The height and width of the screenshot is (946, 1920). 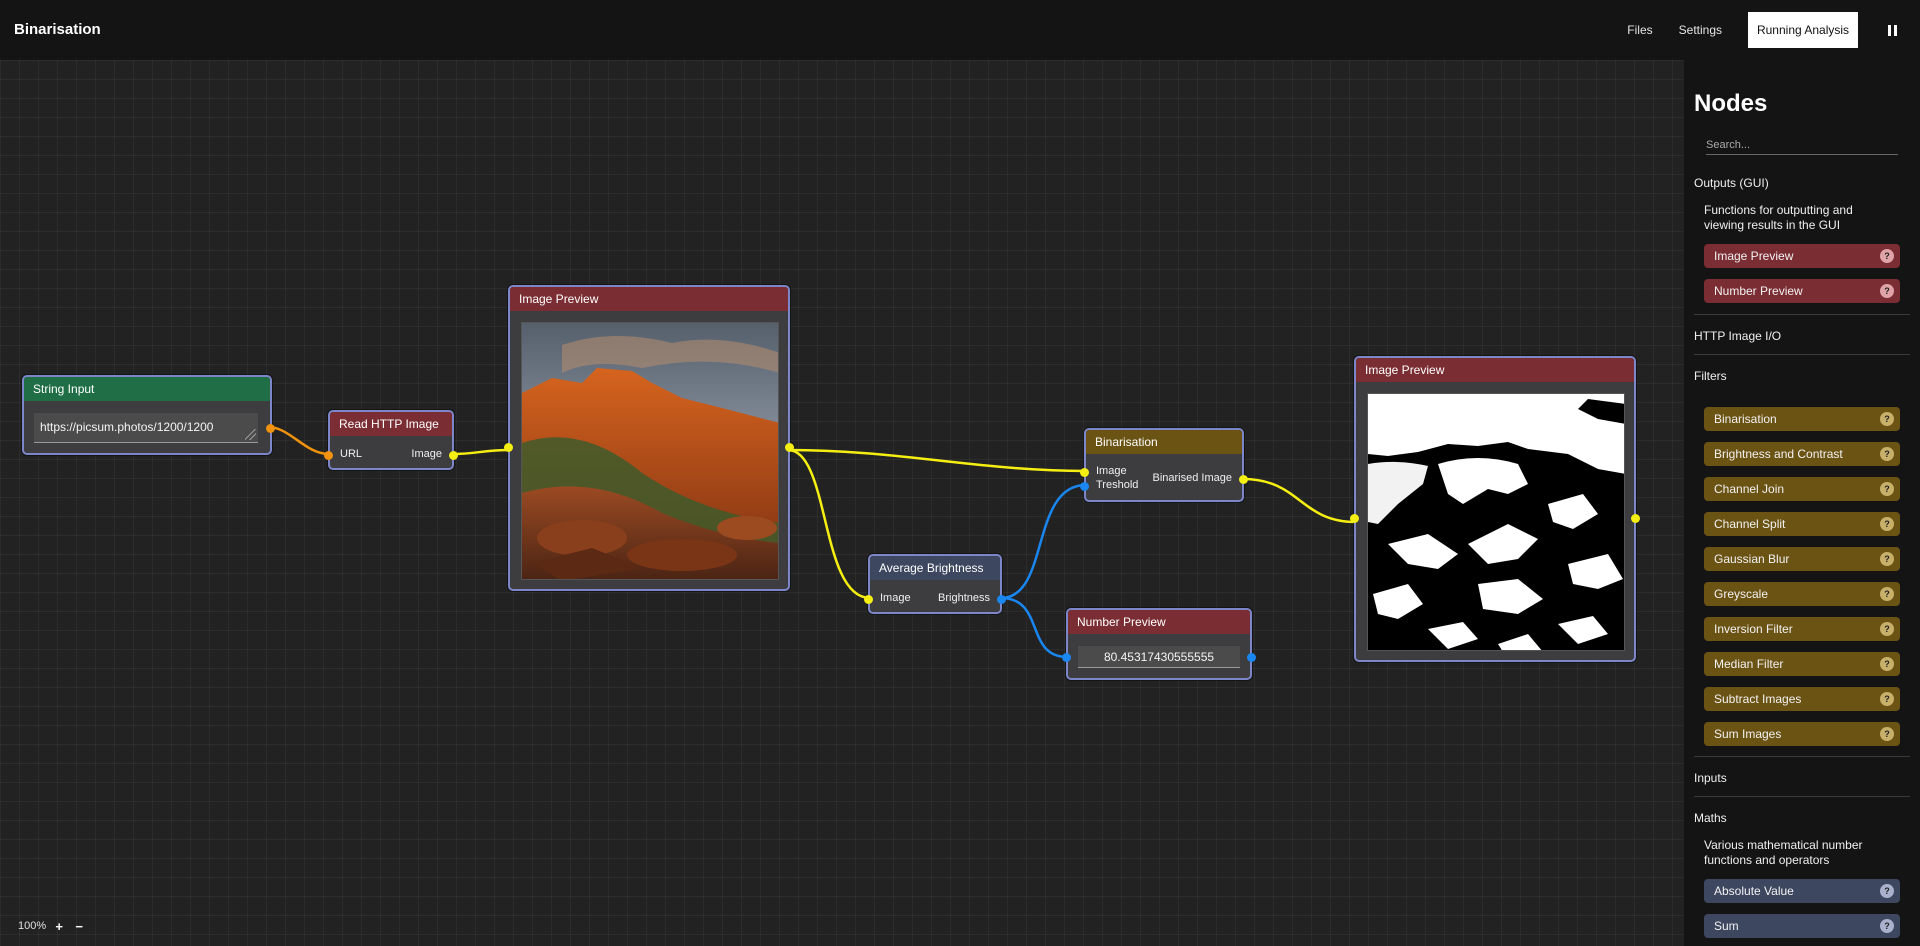 What do you see at coordinates (1753, 629) in the screenshot?
I see `node-item-label: Inversion Filter` at bounding box center [1753, 629].